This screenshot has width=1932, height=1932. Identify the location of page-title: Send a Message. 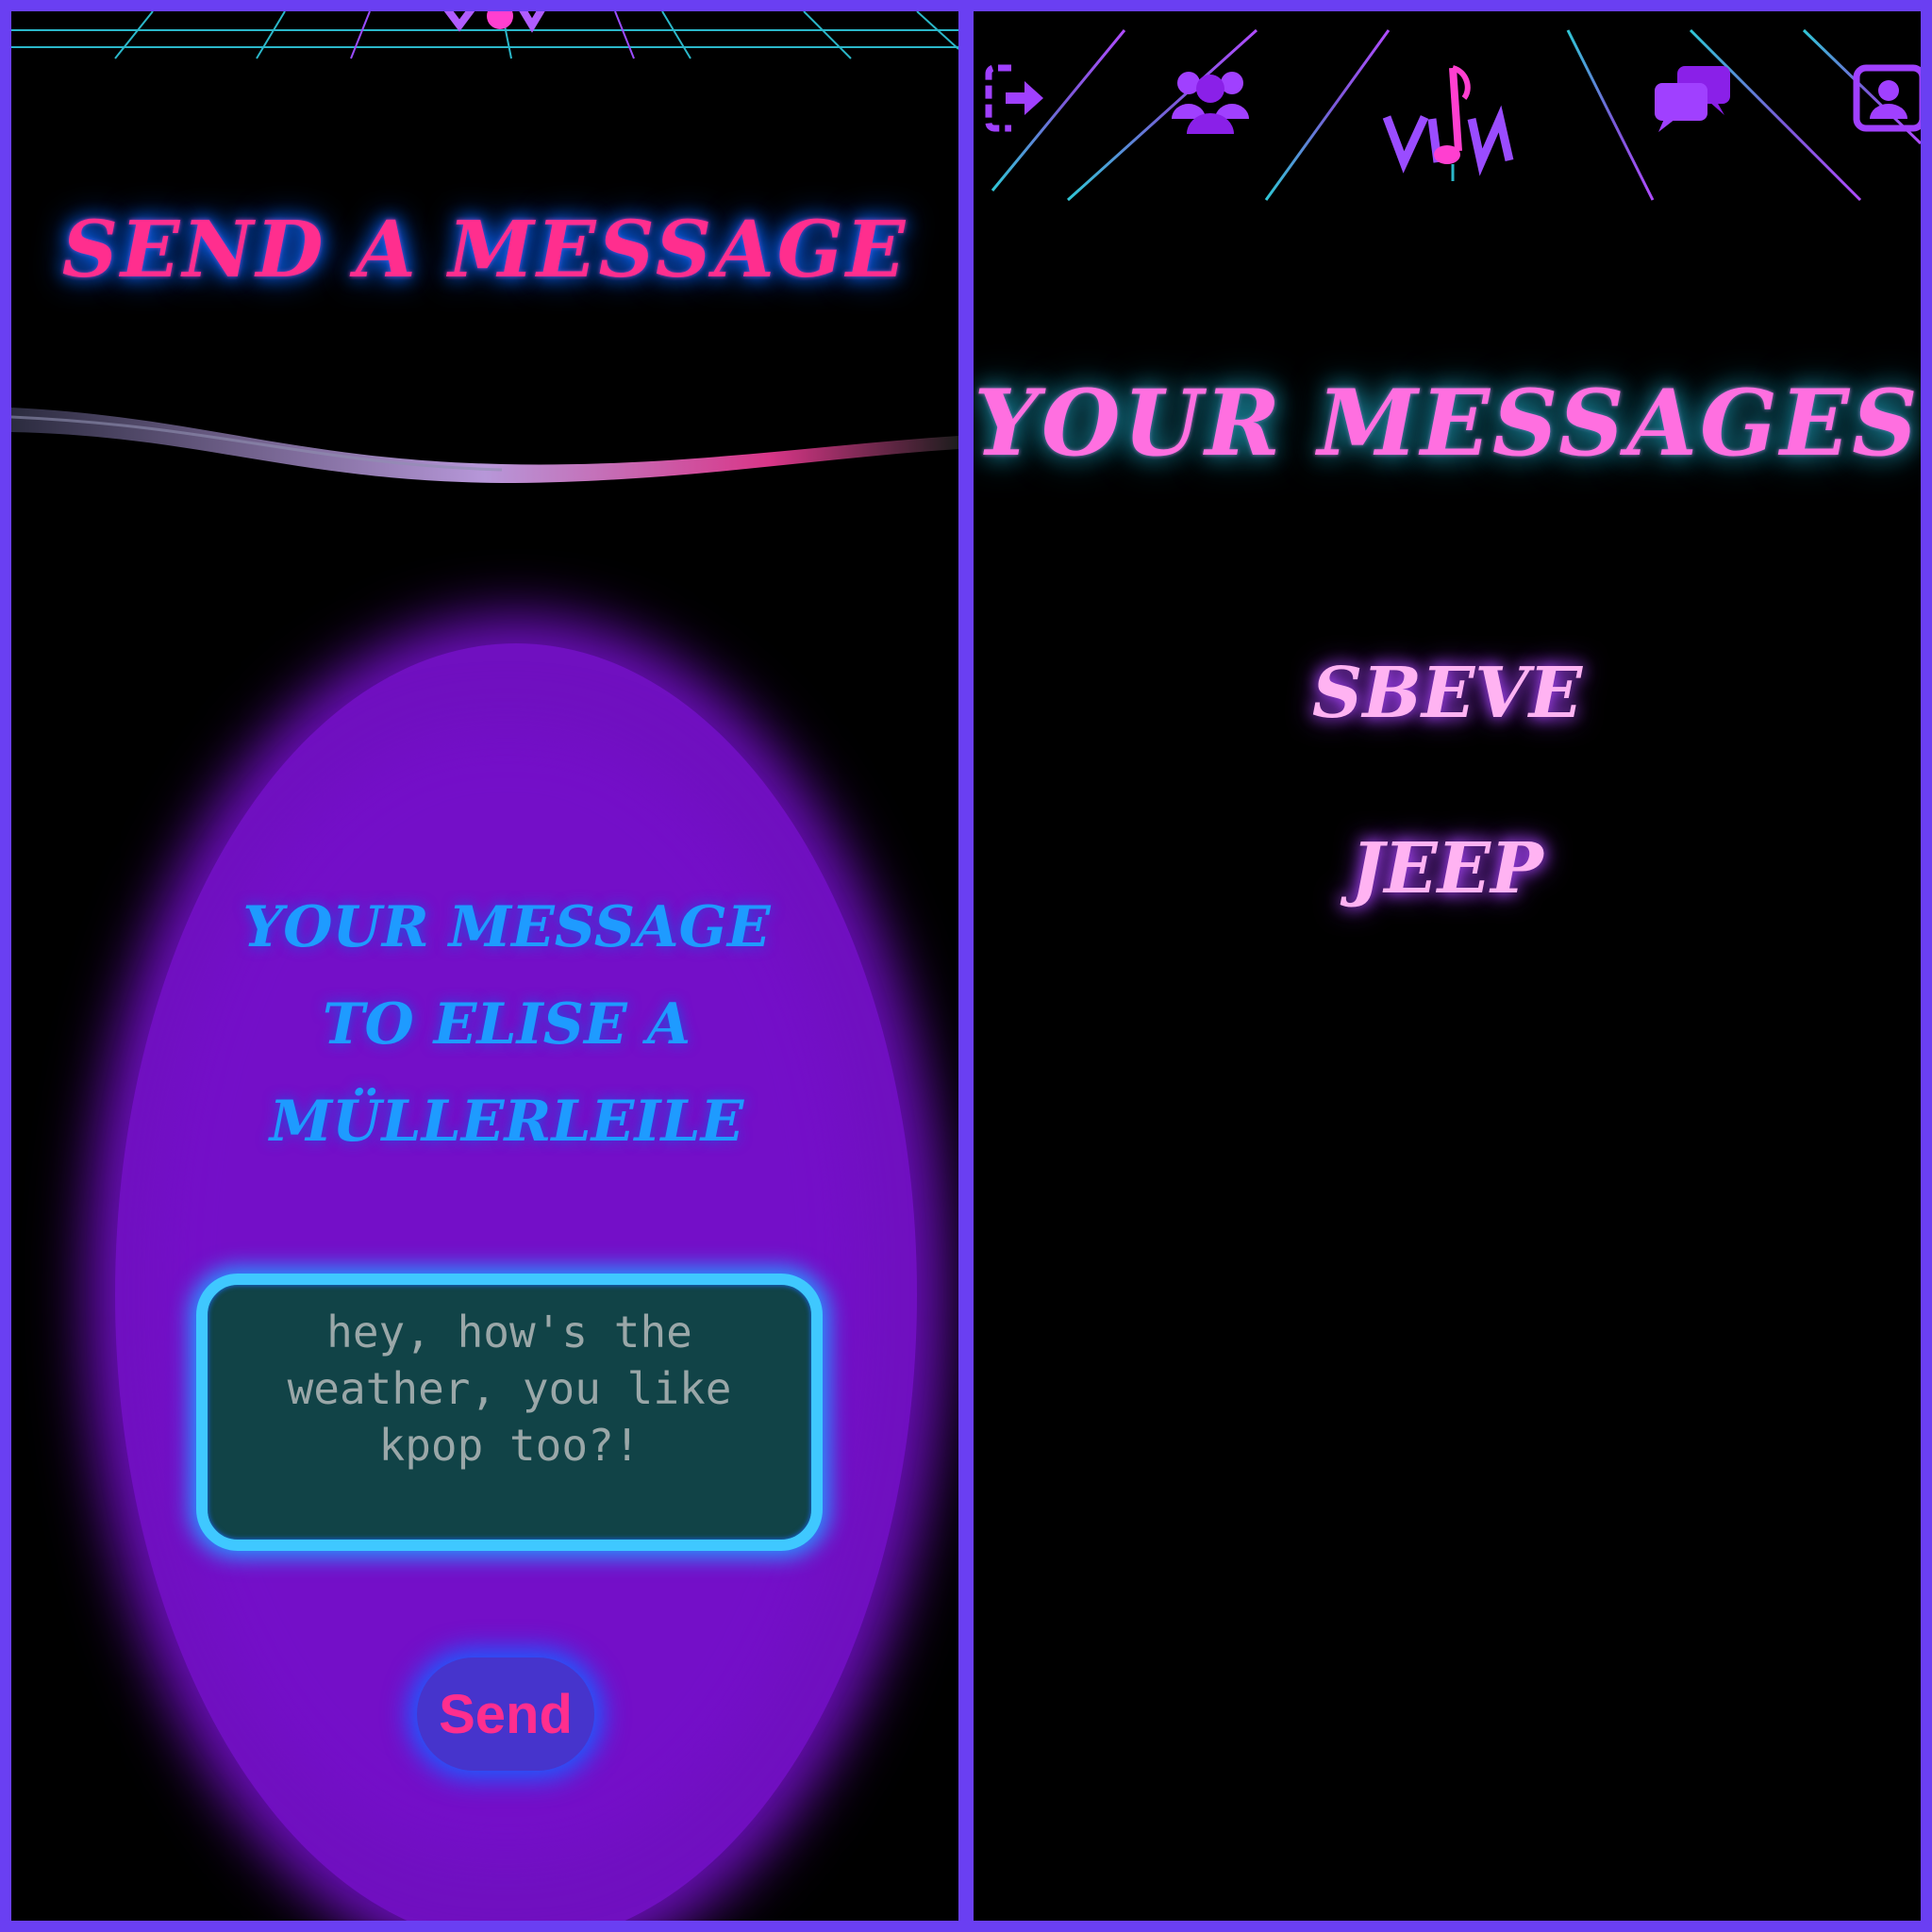
(485, 250).